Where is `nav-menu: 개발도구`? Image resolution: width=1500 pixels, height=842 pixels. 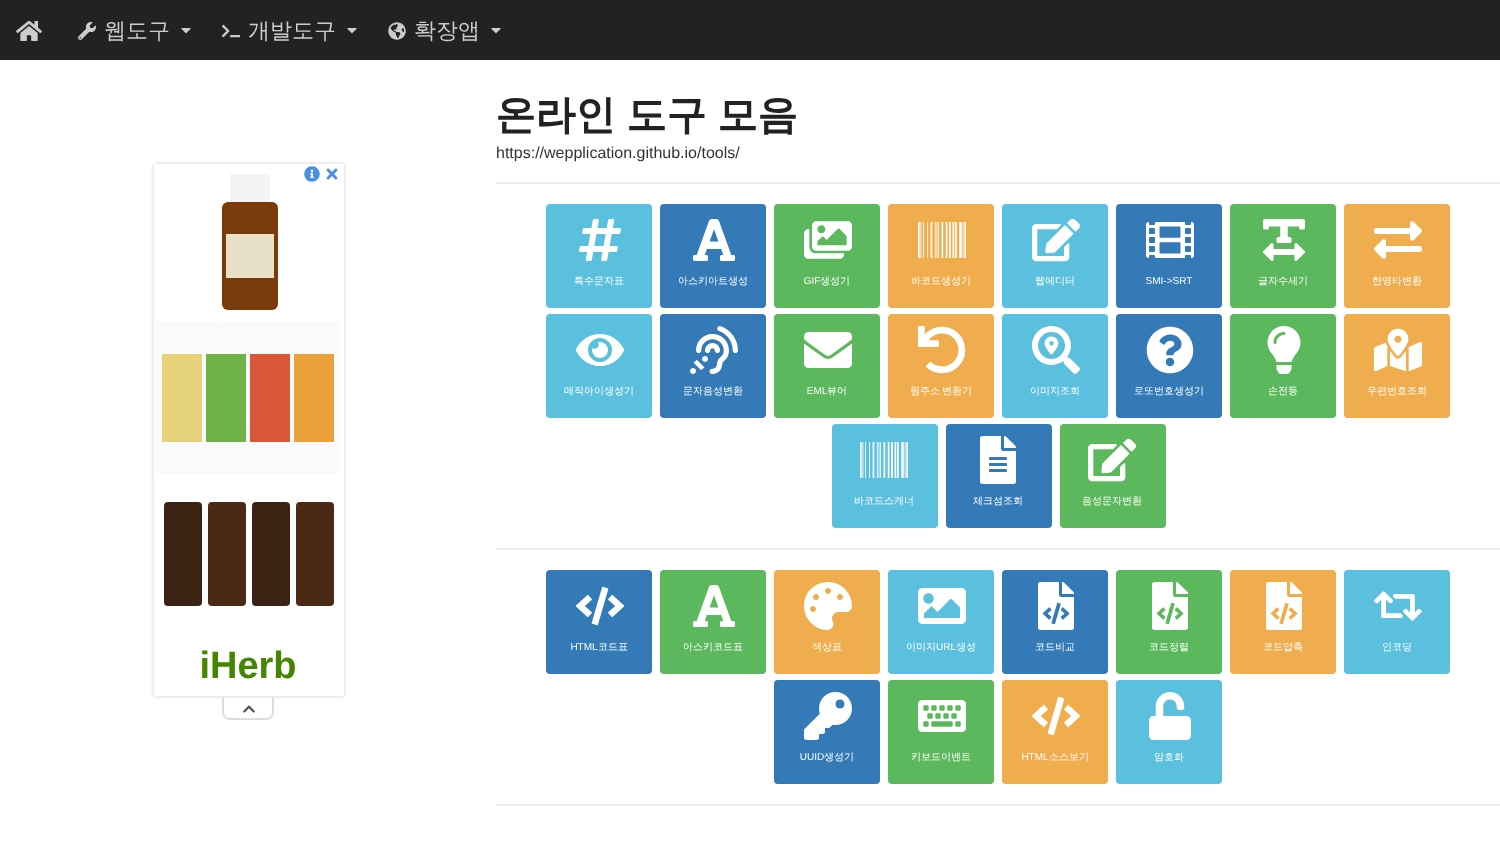
nav-menu: 개발도구 is located at coordinates (291, 30).